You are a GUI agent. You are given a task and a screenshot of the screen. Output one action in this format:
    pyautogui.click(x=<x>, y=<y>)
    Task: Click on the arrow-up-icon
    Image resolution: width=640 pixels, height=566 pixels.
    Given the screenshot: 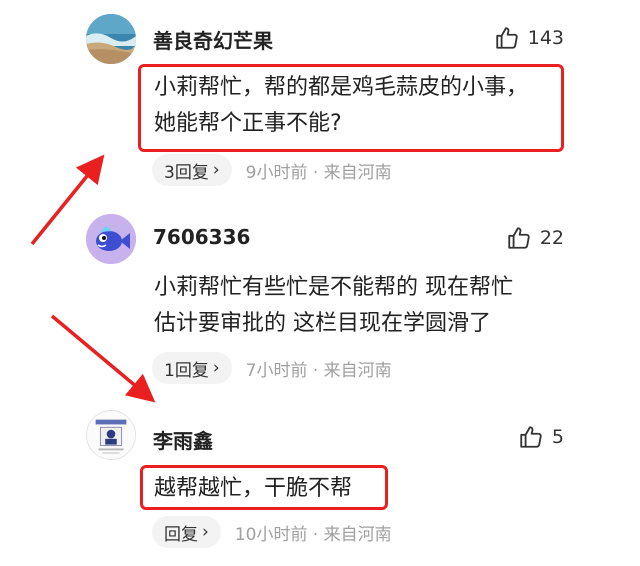 What is the action you would take?
    pyautogui.click(x=67, y=200)
    